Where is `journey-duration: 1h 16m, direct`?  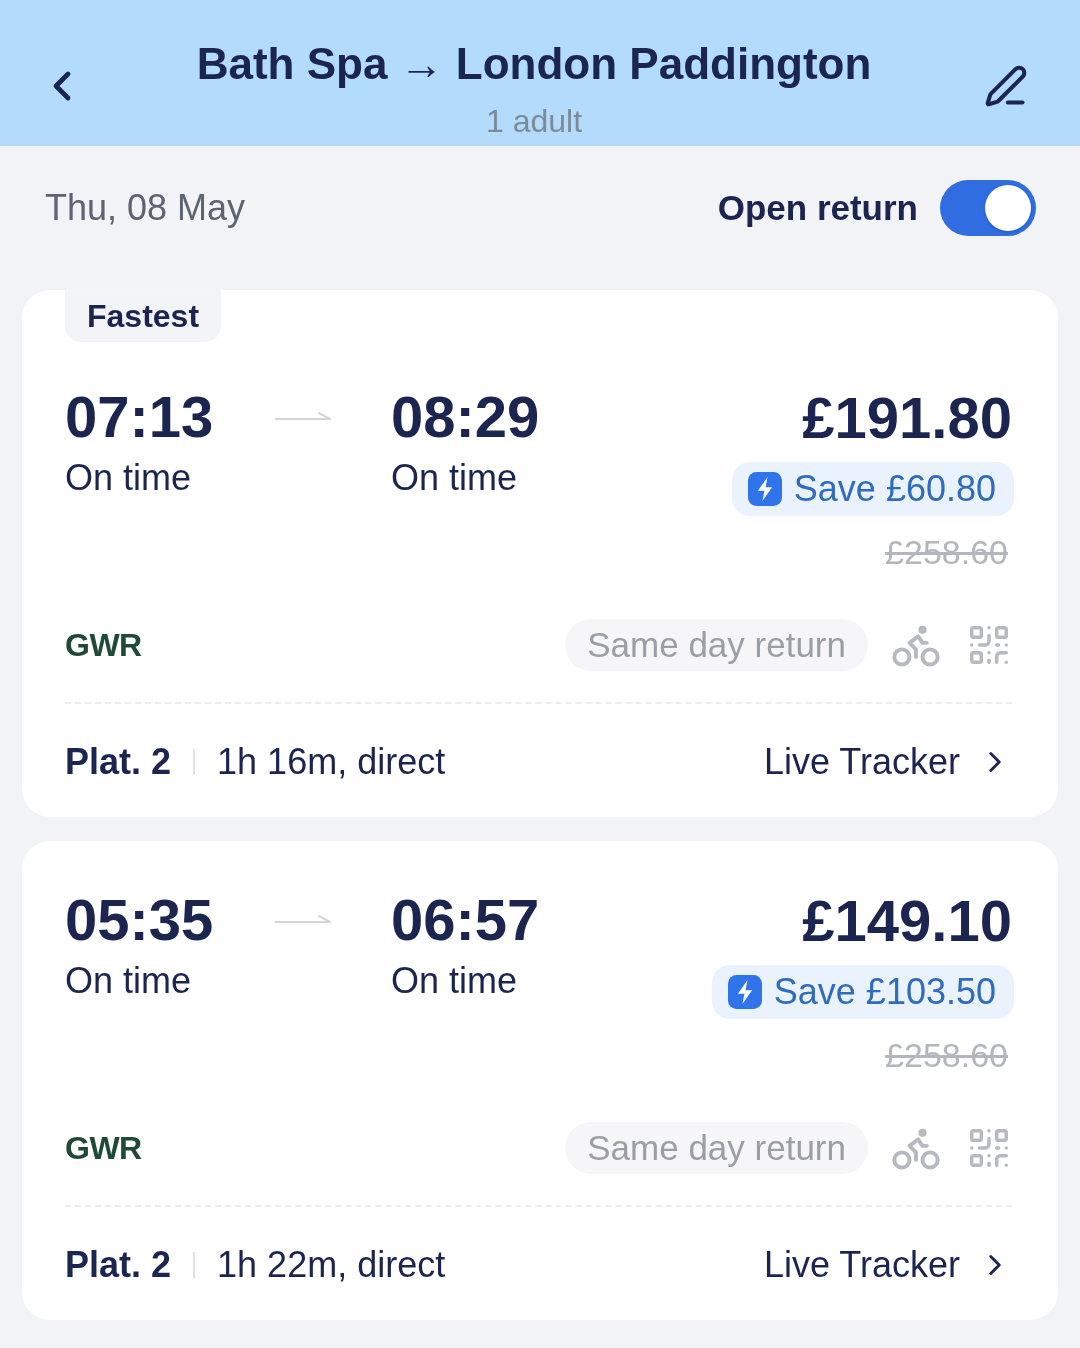 journey-duration: 1h 16m, direct is located at coordinates (331, 762).